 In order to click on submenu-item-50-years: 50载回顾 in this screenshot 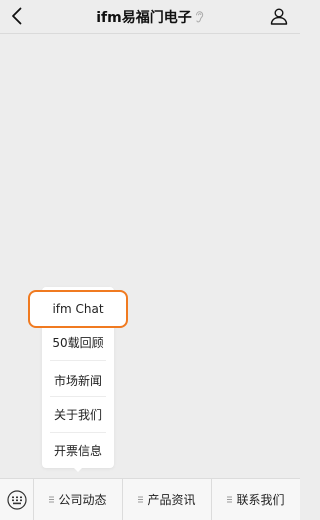, I will do `click(78, 342)`.